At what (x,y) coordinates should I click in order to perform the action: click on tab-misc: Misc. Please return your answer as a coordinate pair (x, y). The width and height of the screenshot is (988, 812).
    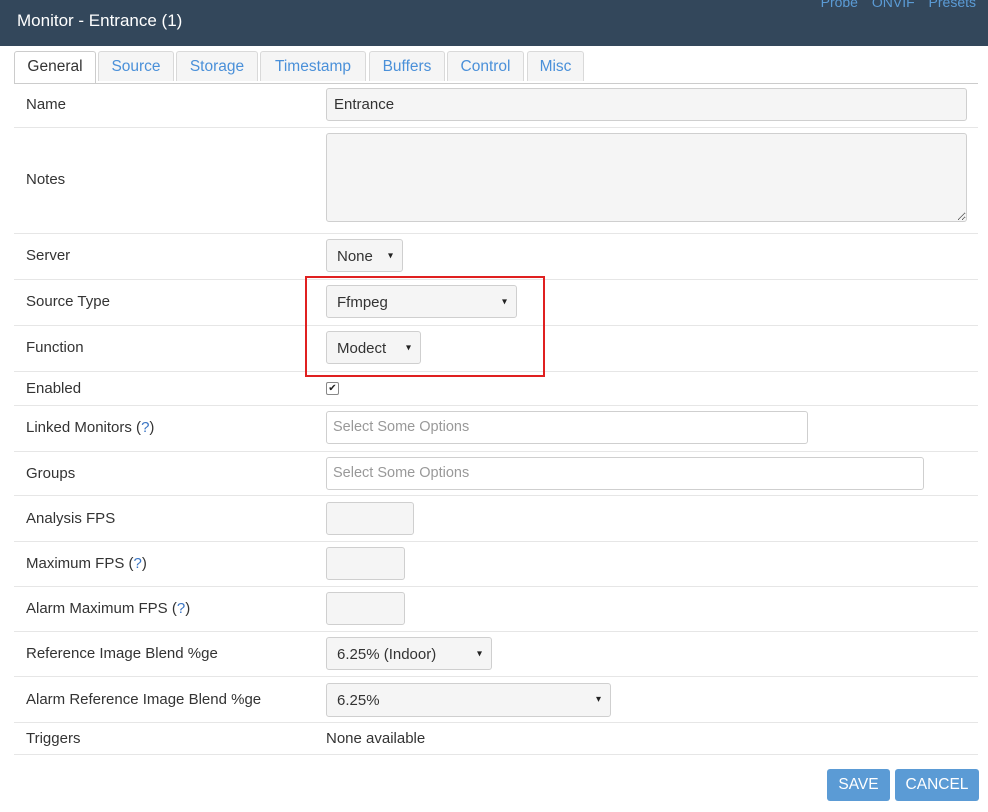
    Looking at the image, I should click on (555, 66).